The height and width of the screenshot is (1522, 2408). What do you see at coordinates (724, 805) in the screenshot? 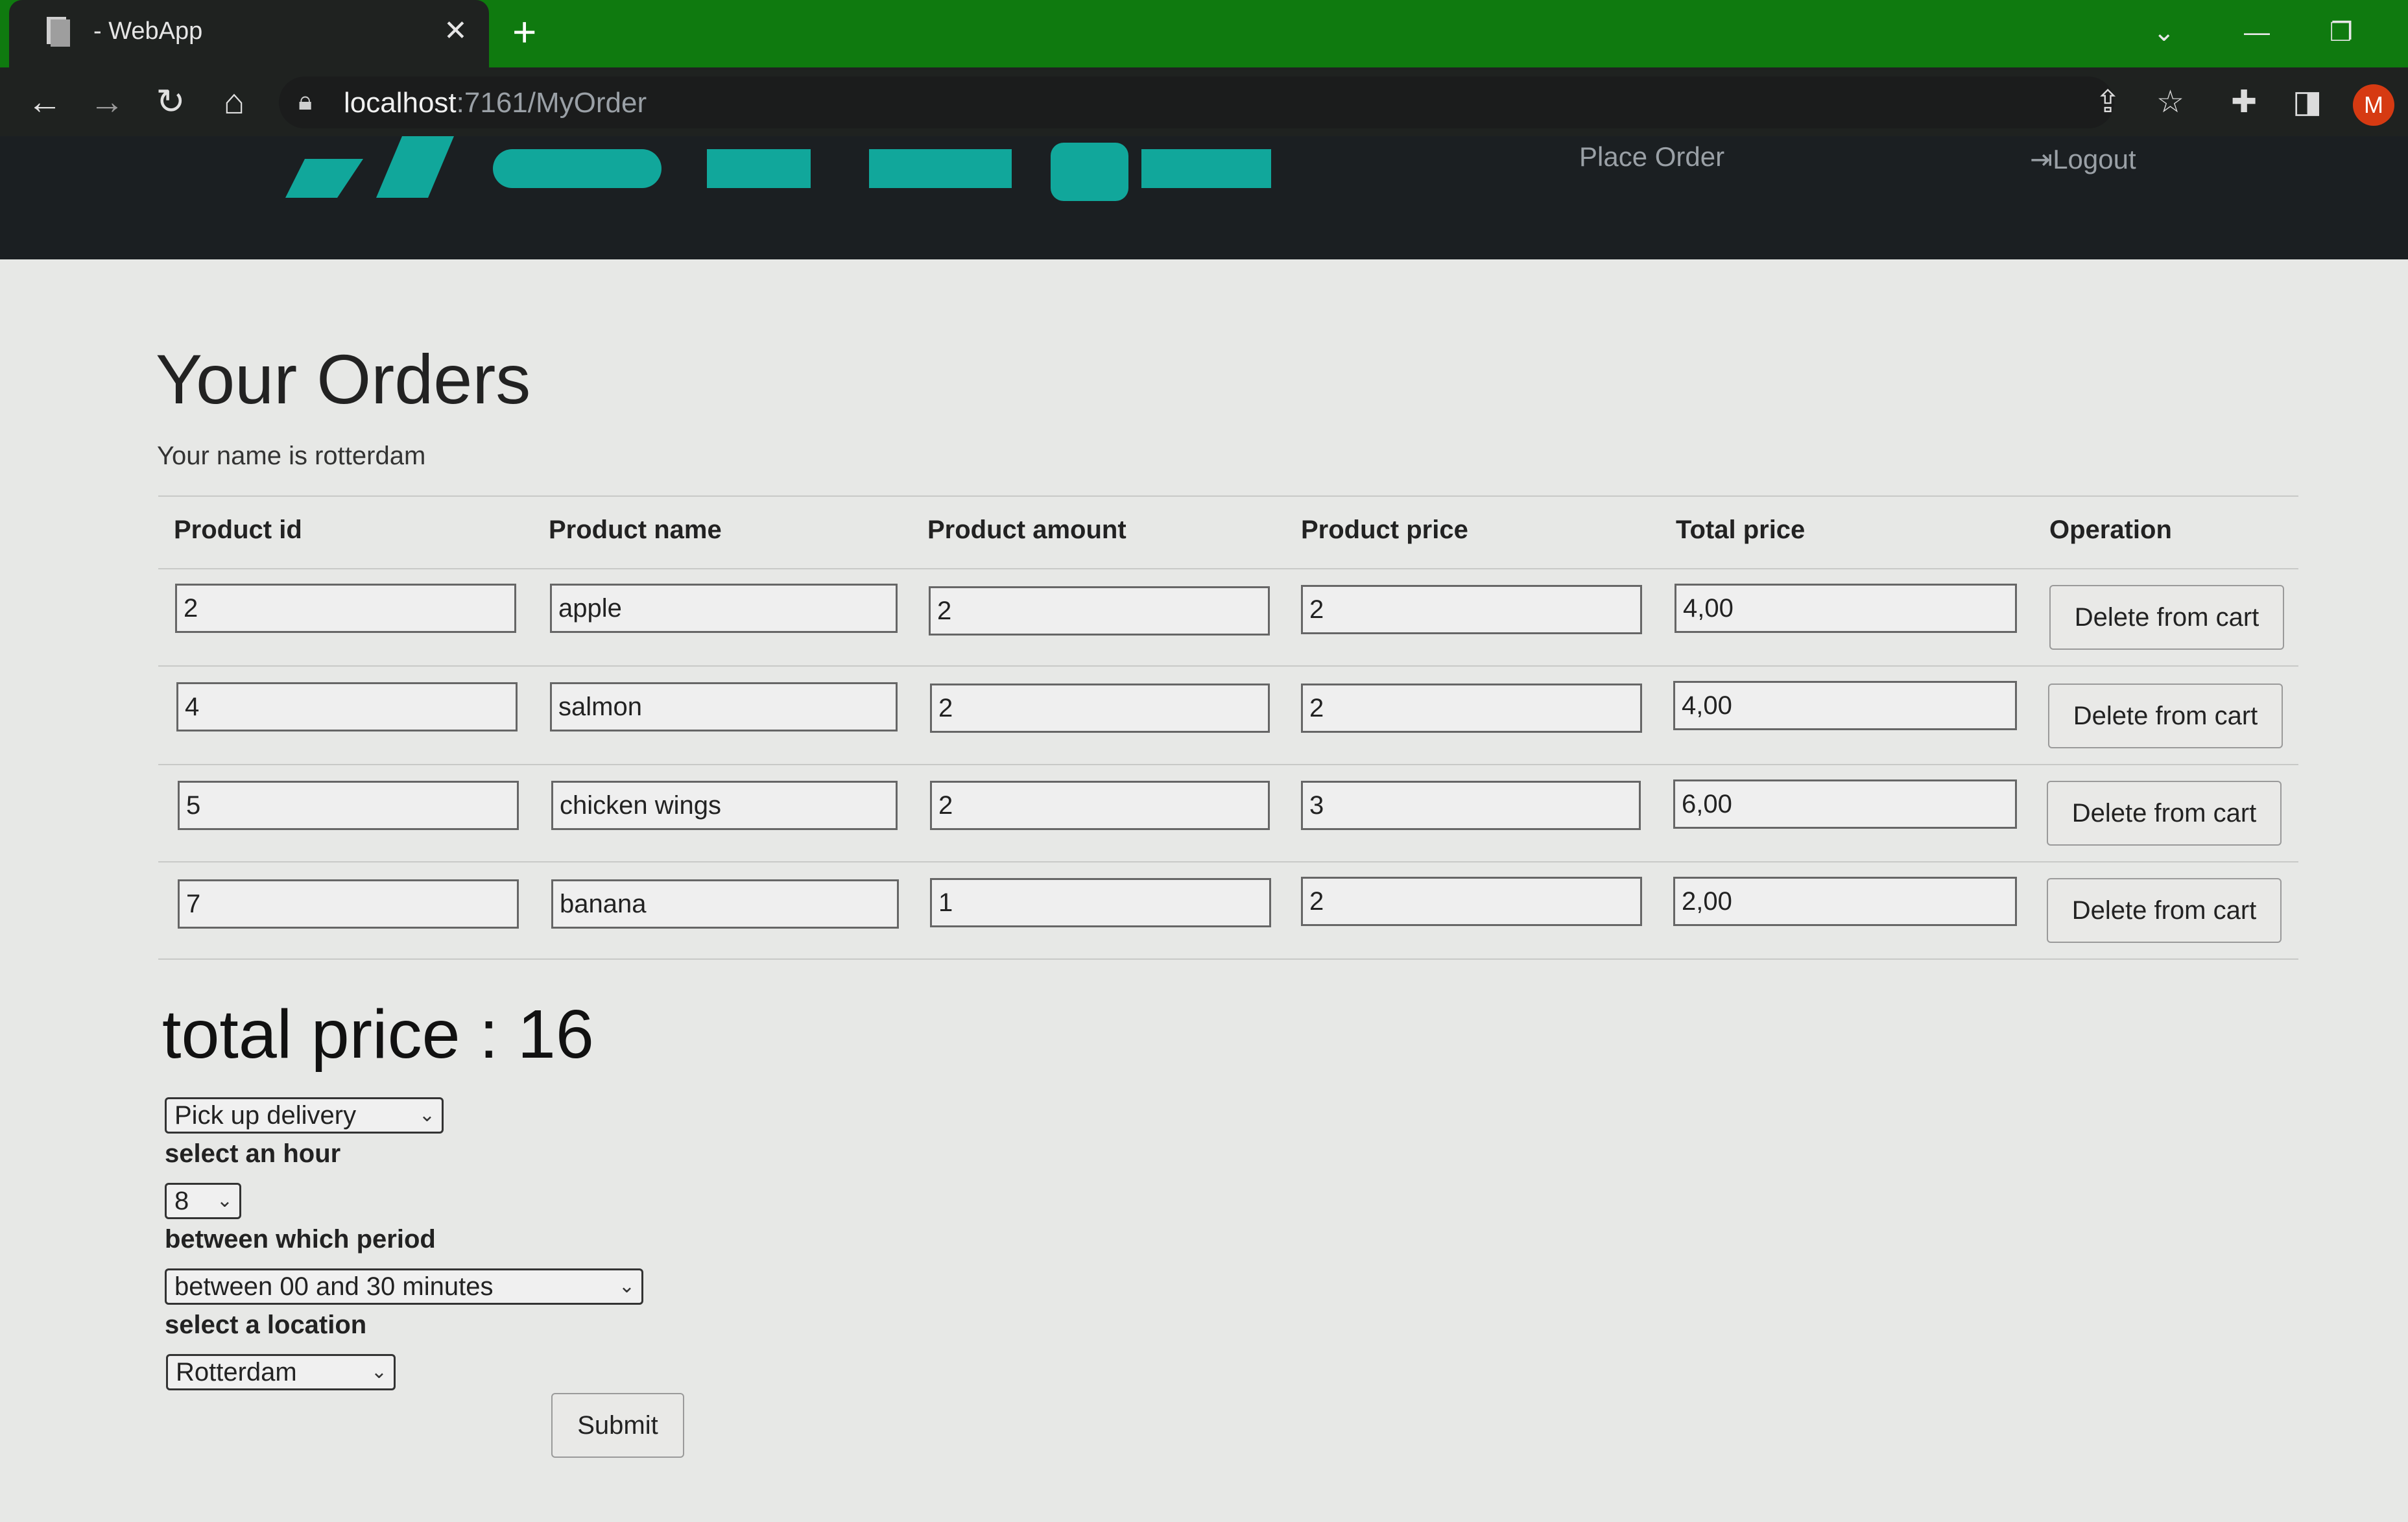
I see `product-name-field: chicken wings` at bounding box center [724, 805].